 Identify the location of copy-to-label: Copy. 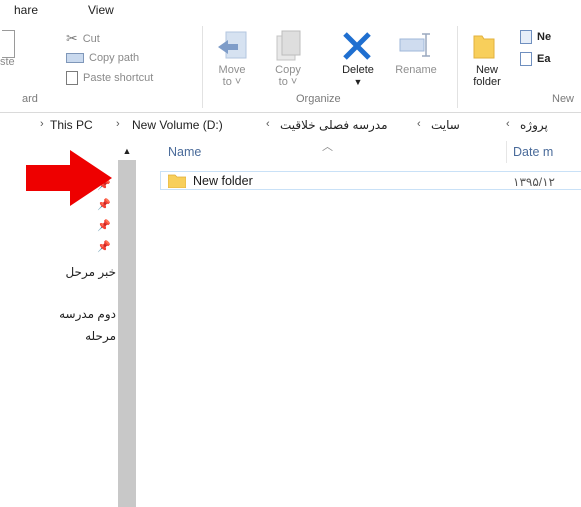
(288, 70).